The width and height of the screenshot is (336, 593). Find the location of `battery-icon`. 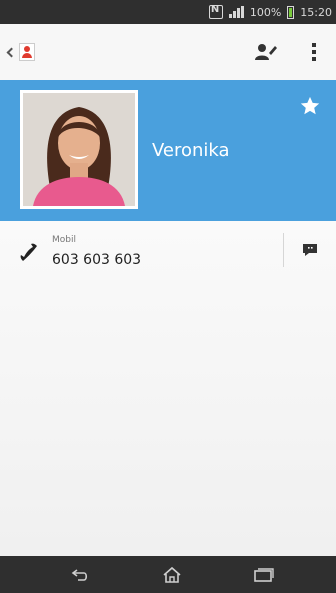

battery-icon is located at coordinates (291, 12).